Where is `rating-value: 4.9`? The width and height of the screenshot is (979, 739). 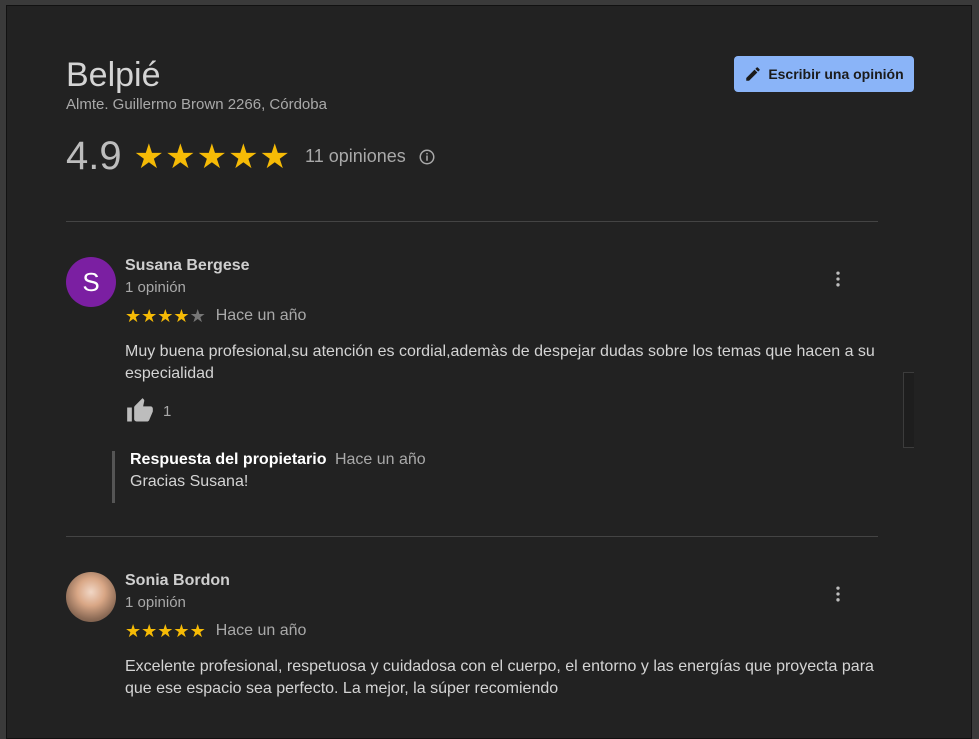 rating-value: 4.9 is located at coordinates (94, 156).